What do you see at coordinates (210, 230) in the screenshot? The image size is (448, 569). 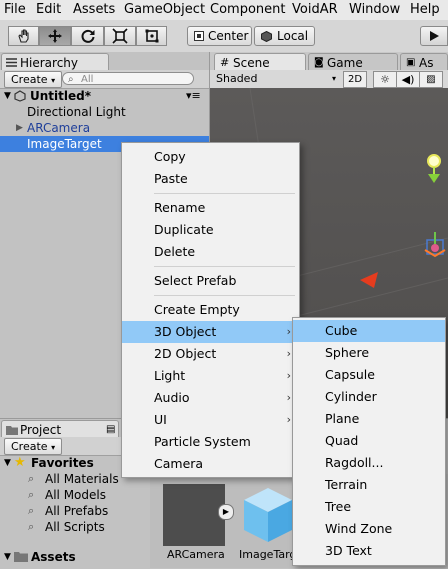 I see `menu-item-duplicate: Duplicate` at bounding box center [210, 230].